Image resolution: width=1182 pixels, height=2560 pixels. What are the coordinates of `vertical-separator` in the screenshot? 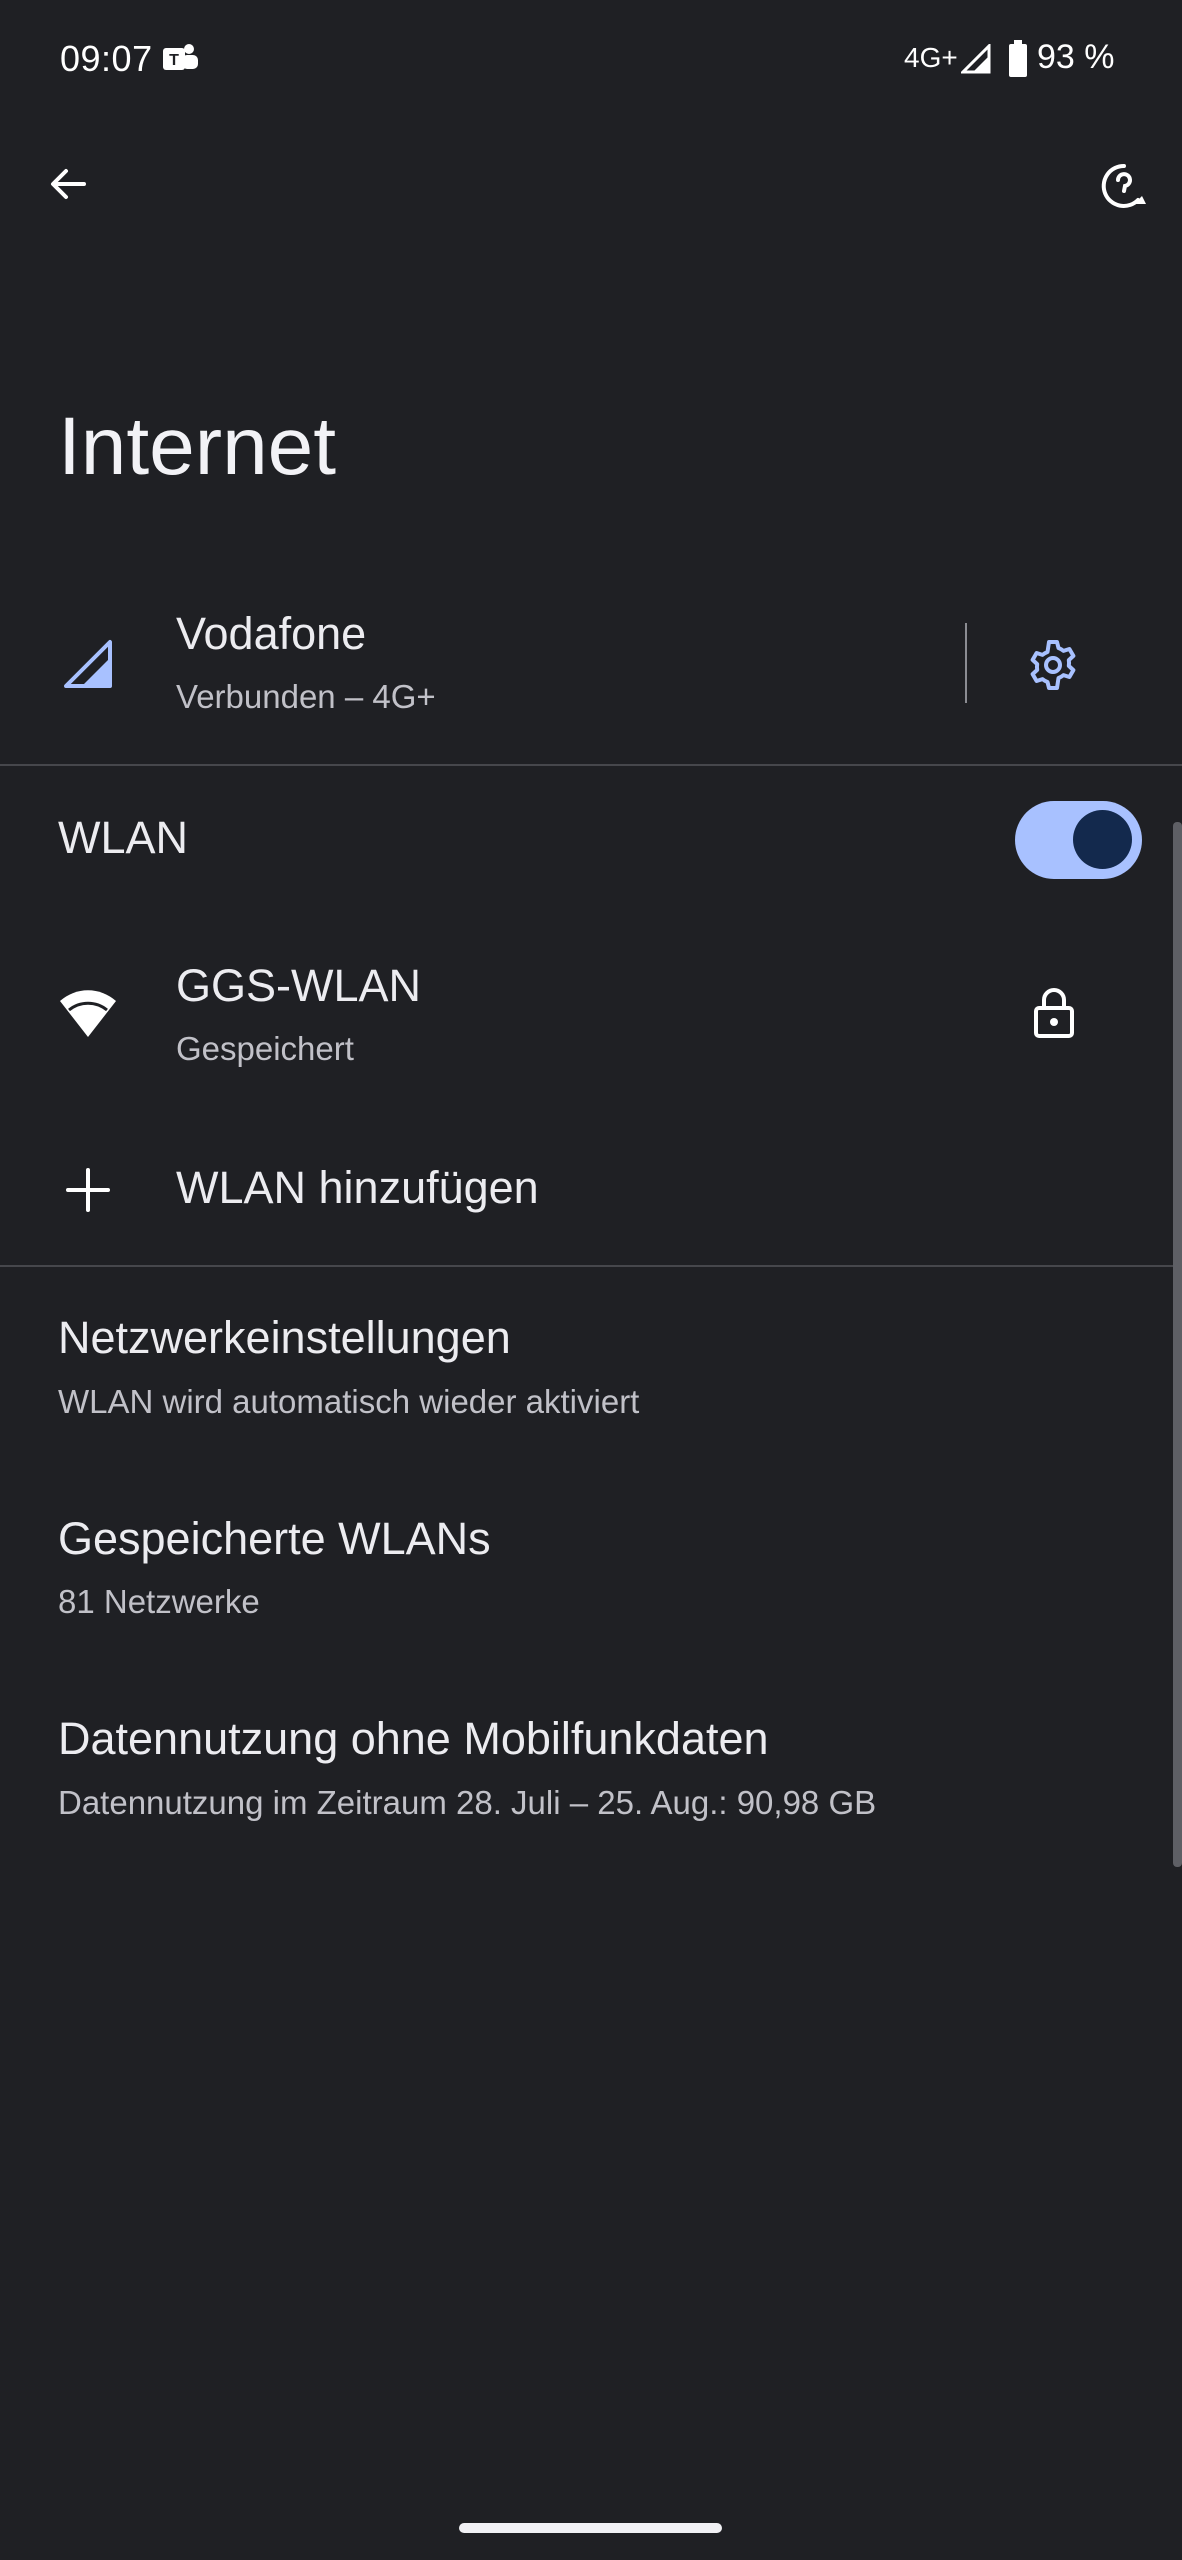 It's located at (966, 663).